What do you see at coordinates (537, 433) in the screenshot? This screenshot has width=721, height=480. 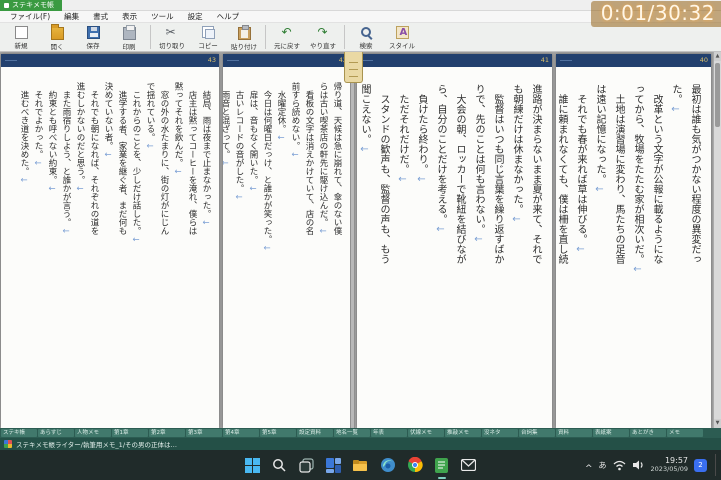 I see `taskbar-window-button: 台詞集` at bounding box center [537, 433].